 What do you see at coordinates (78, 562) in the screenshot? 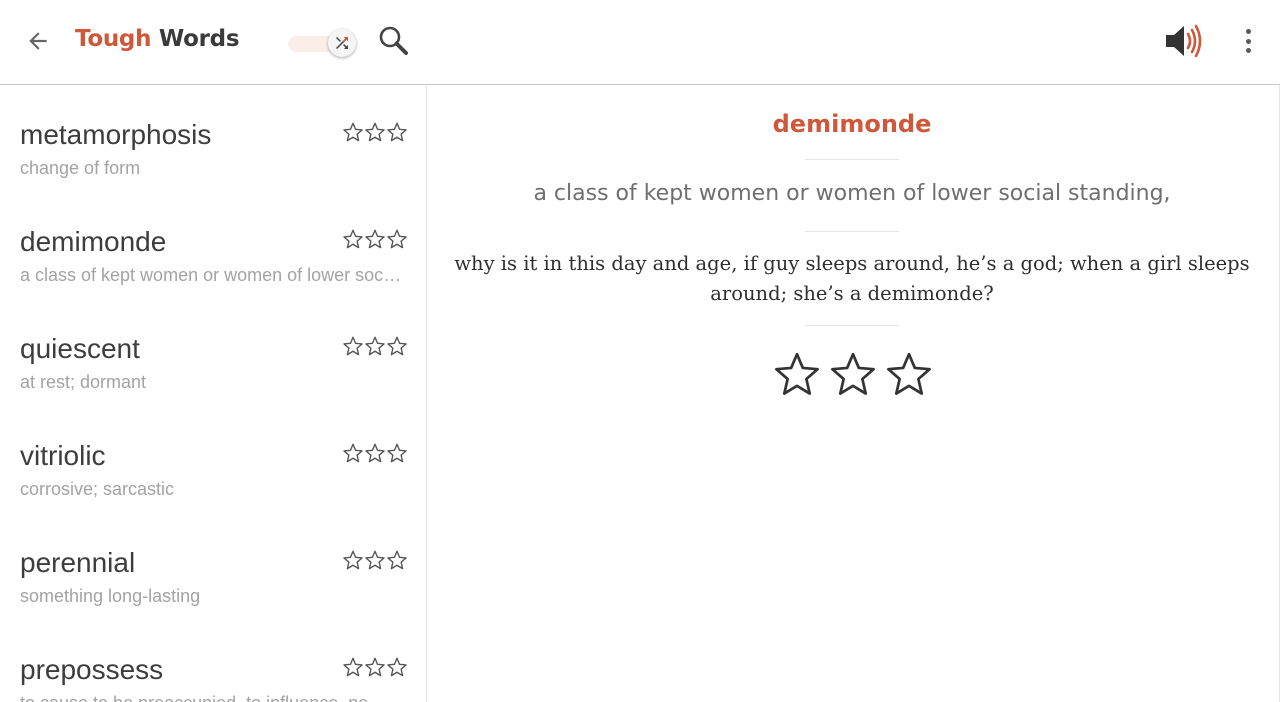
I see `word-title: perennial` at bounding box center [78, 562].